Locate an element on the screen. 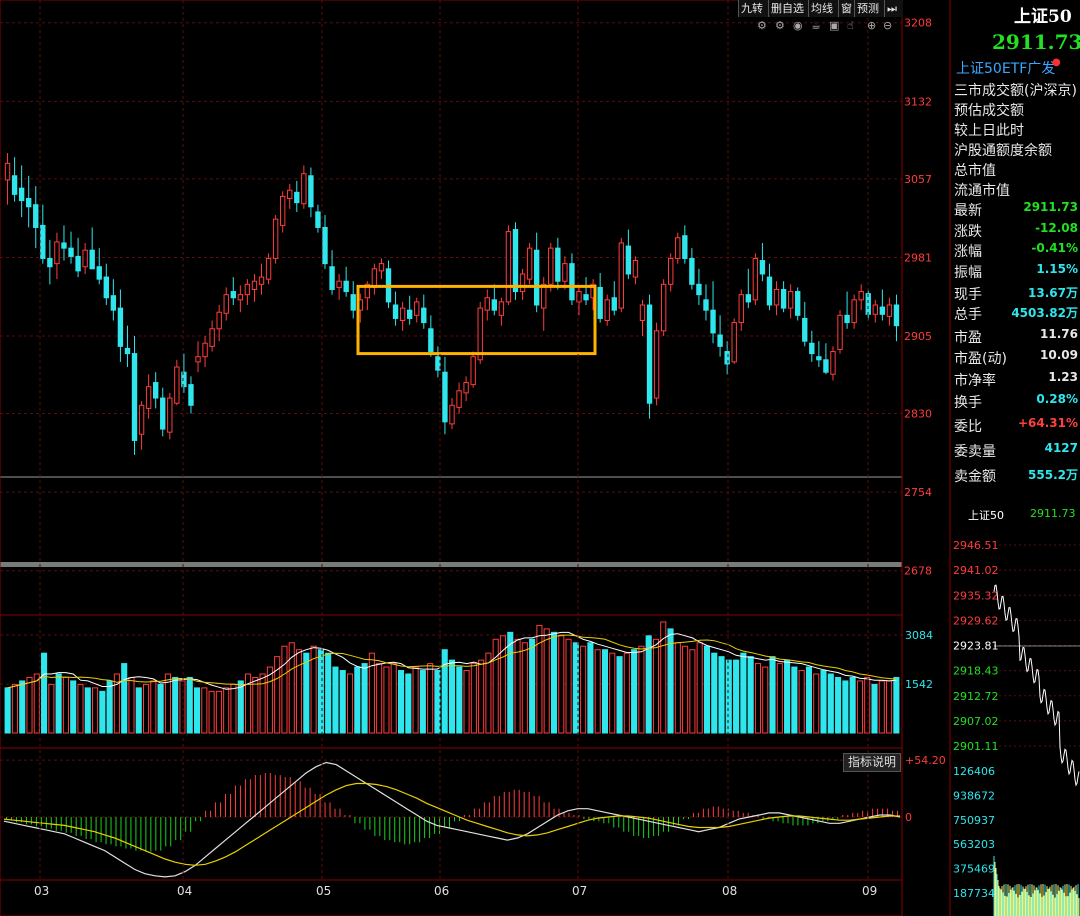  y-tick-label: 3132 is located at coordinates (918, 101).